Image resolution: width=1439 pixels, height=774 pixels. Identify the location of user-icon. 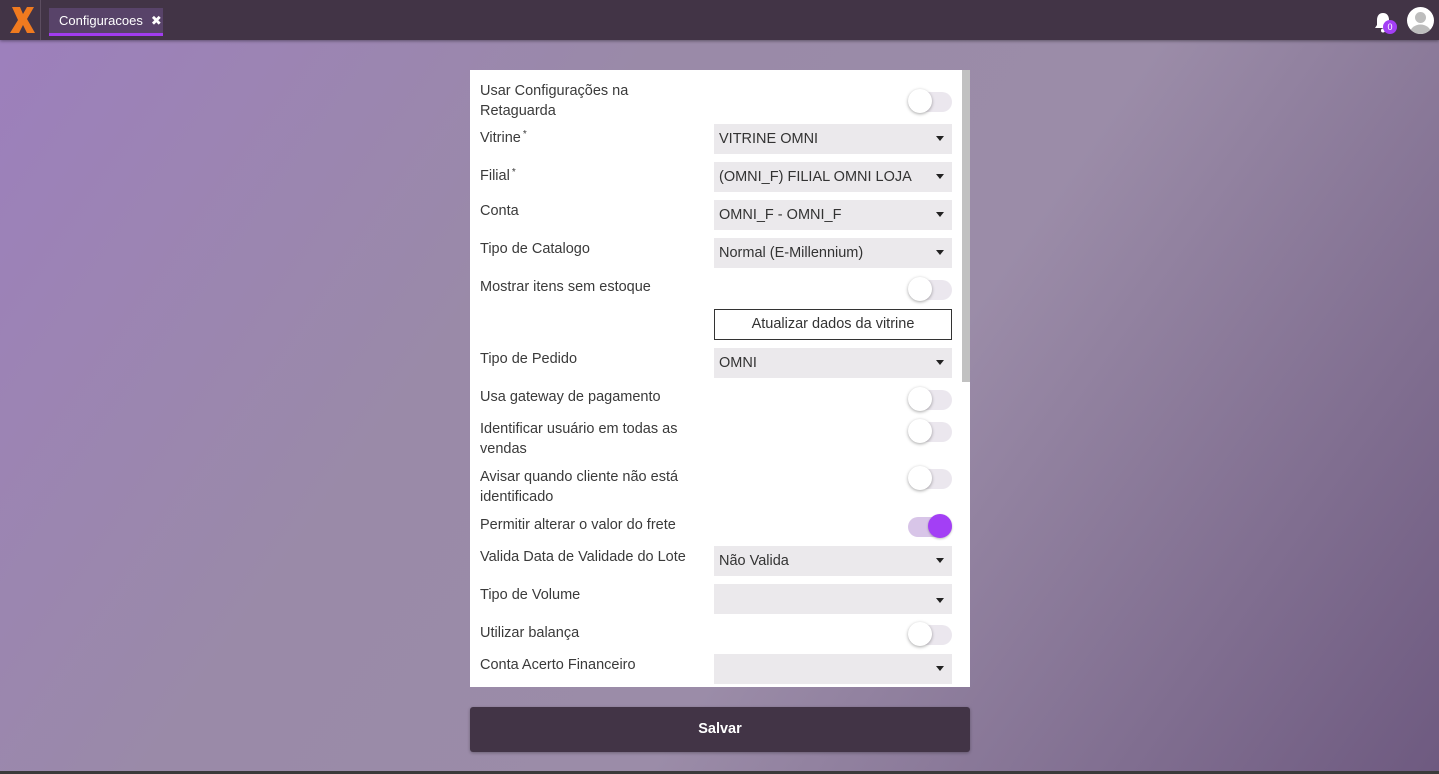
(1420, 23).